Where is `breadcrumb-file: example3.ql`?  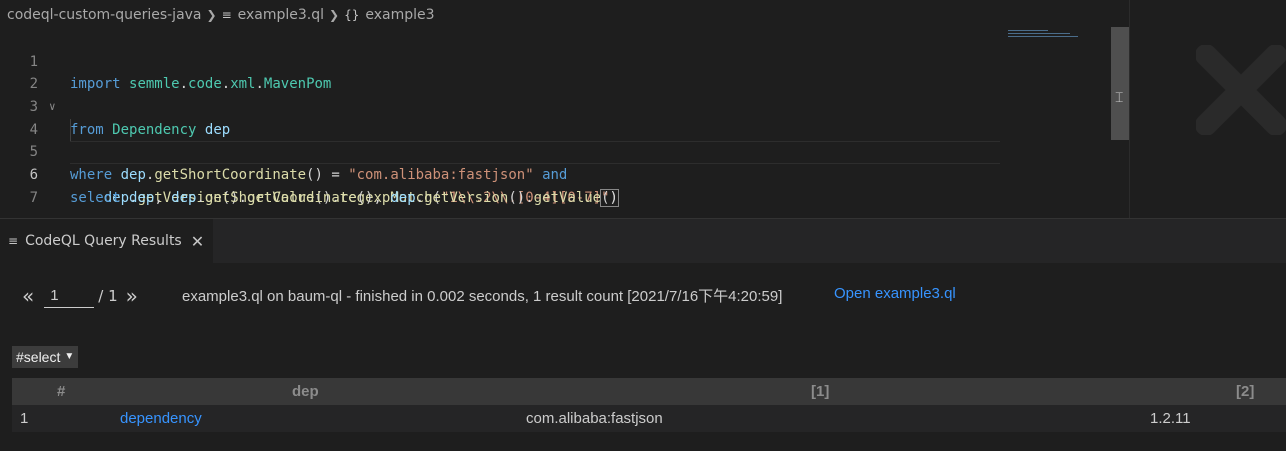 breadcrumb-file: example3.ql is located at coordinates (281, 15).